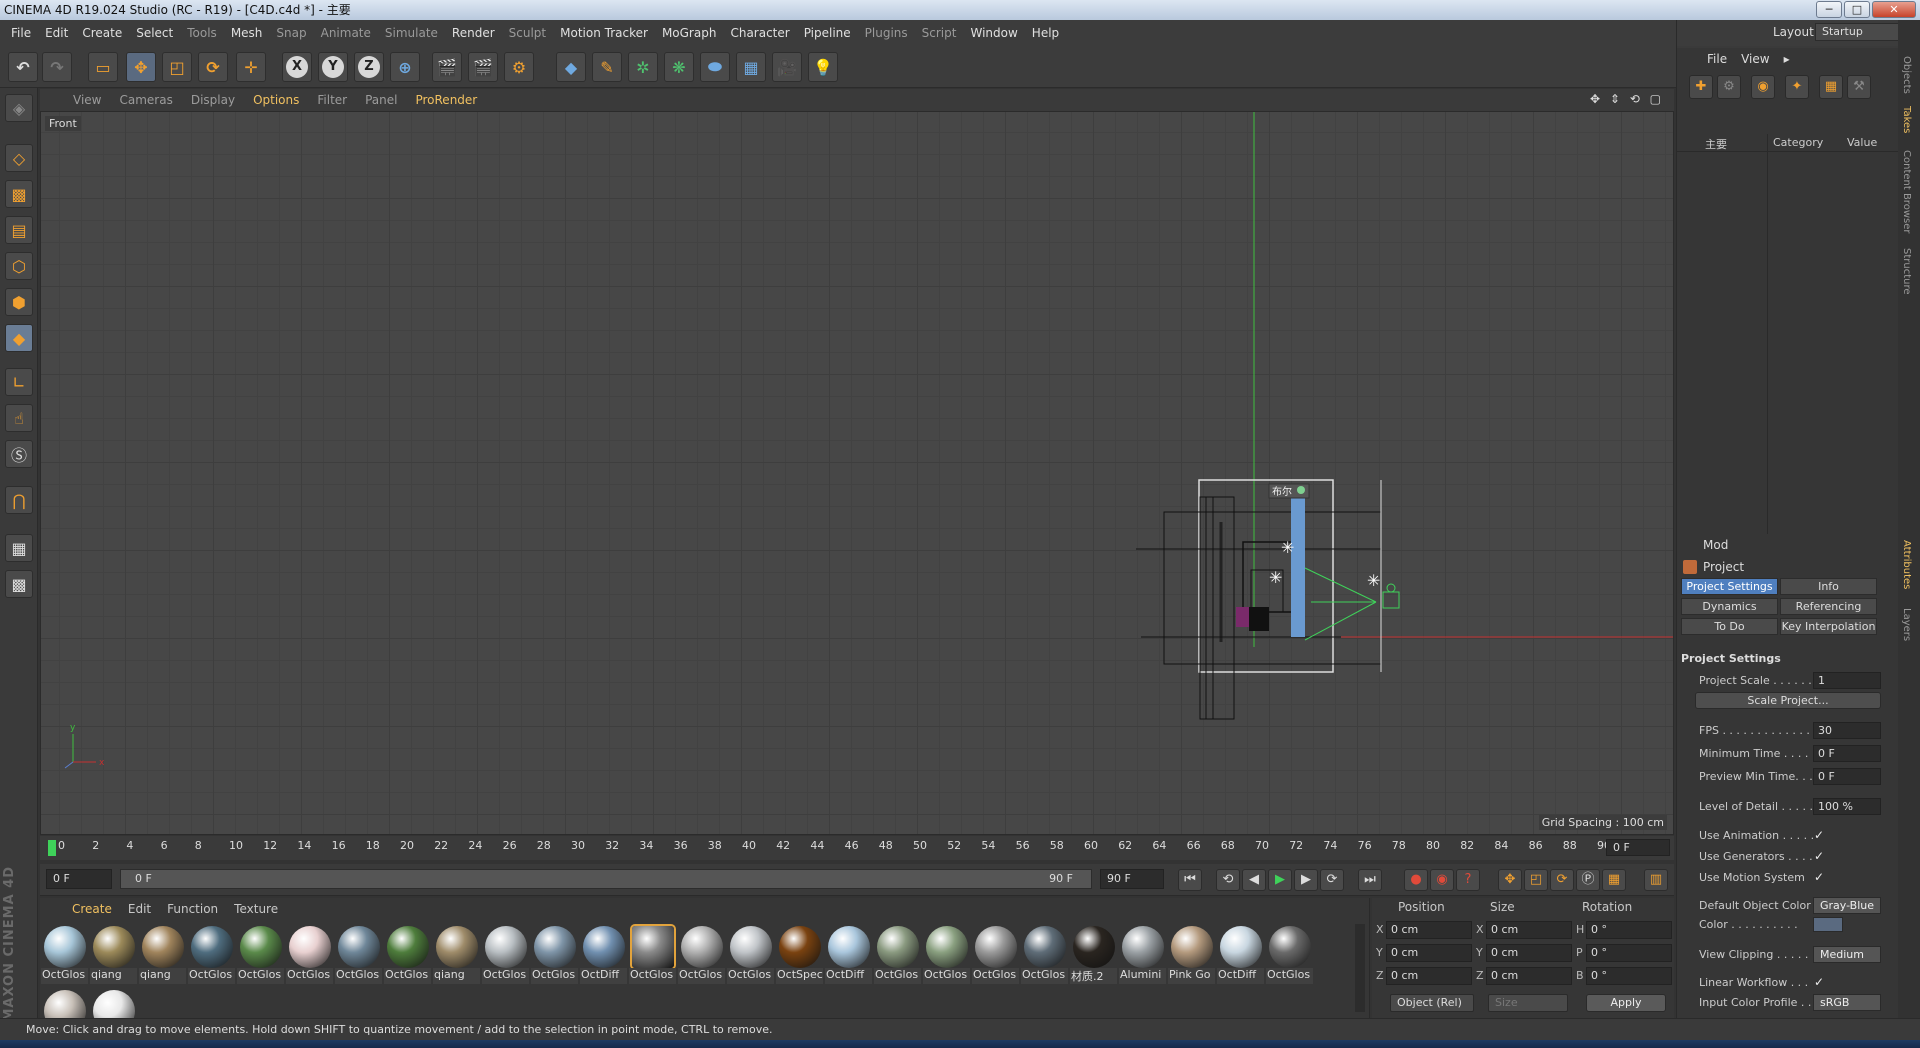 Image resolution: width=1920 pixels, height=1048 pixels. I want to click on menu-motion-tracker: Motion Tracker, so click(604, 33).